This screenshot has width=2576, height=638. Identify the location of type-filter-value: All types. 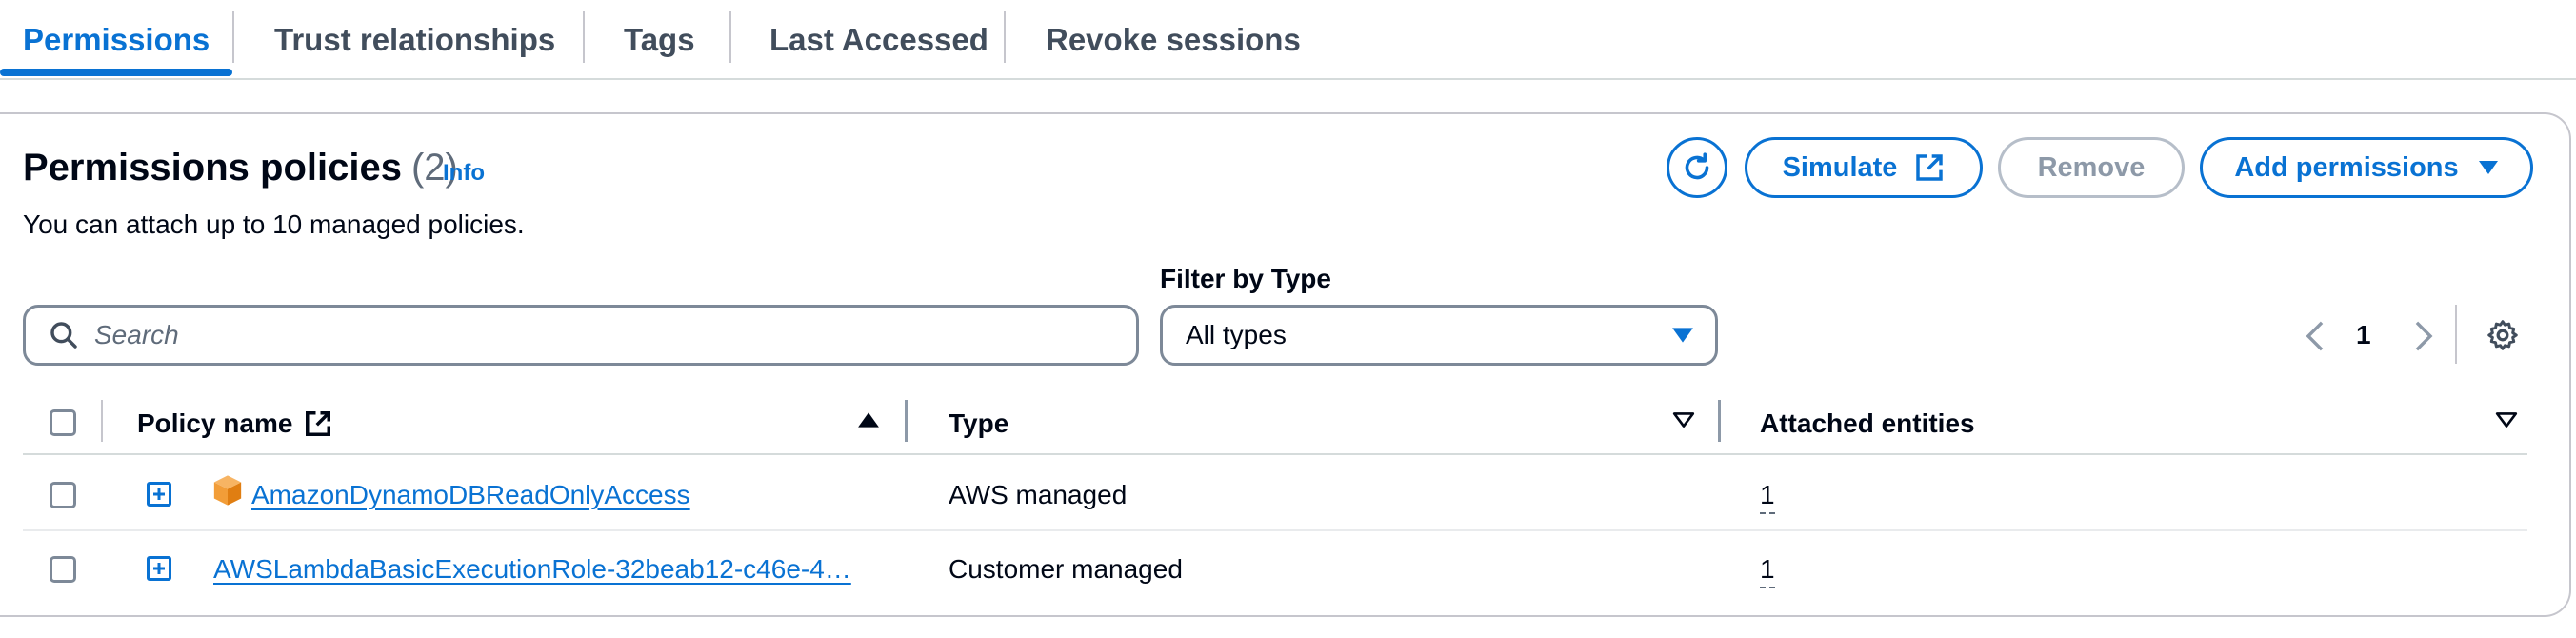
(1236, 334).